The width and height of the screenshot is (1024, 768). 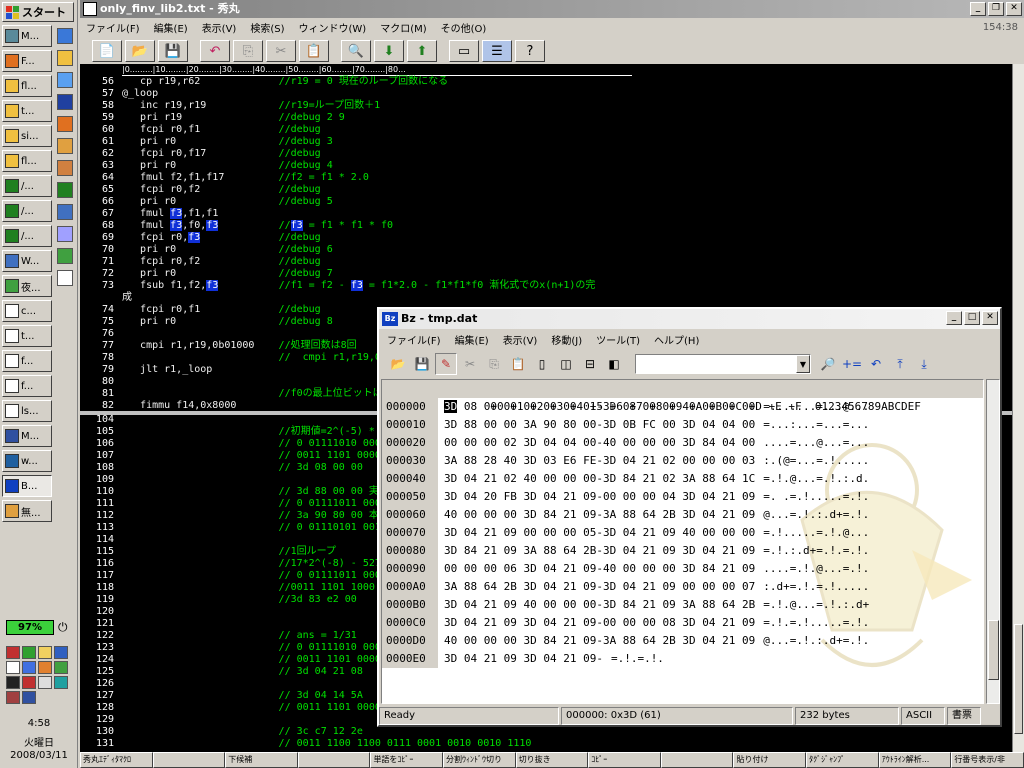 What do you see at coordinates (356, 51) in the screenshot?
I see `search-icon: 🔍` at bounding box center [356, 51].